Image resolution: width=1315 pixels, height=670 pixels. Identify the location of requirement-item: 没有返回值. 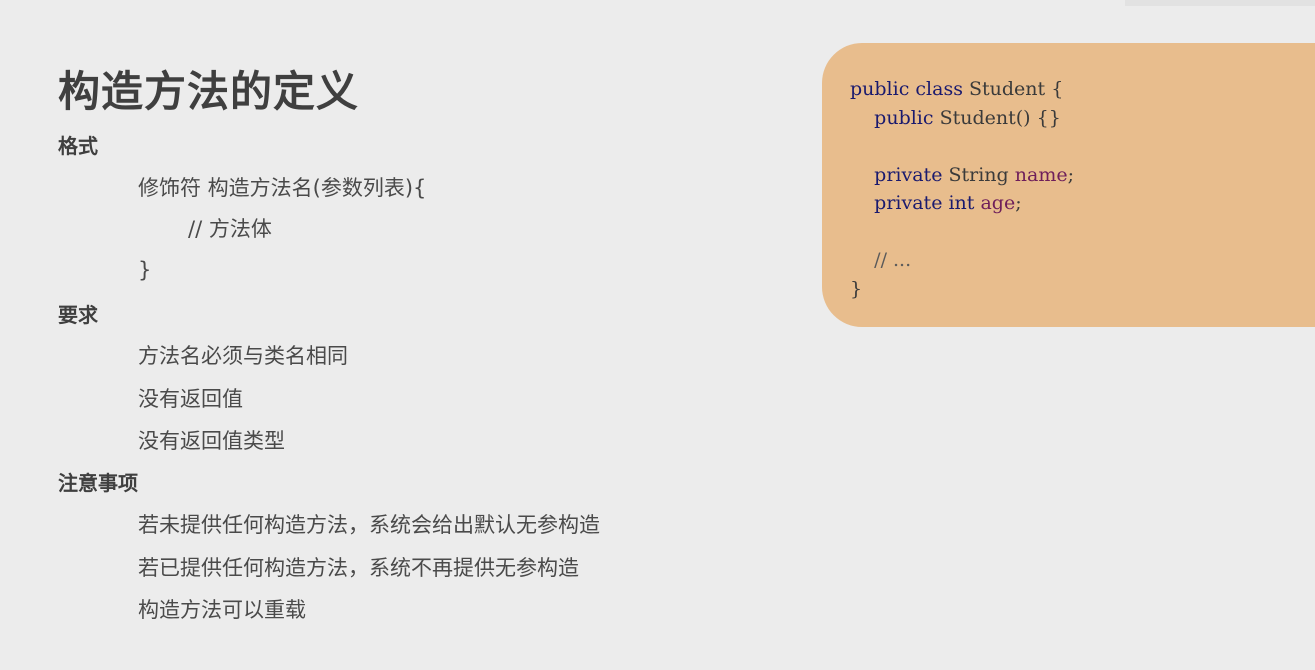
(190, 399).